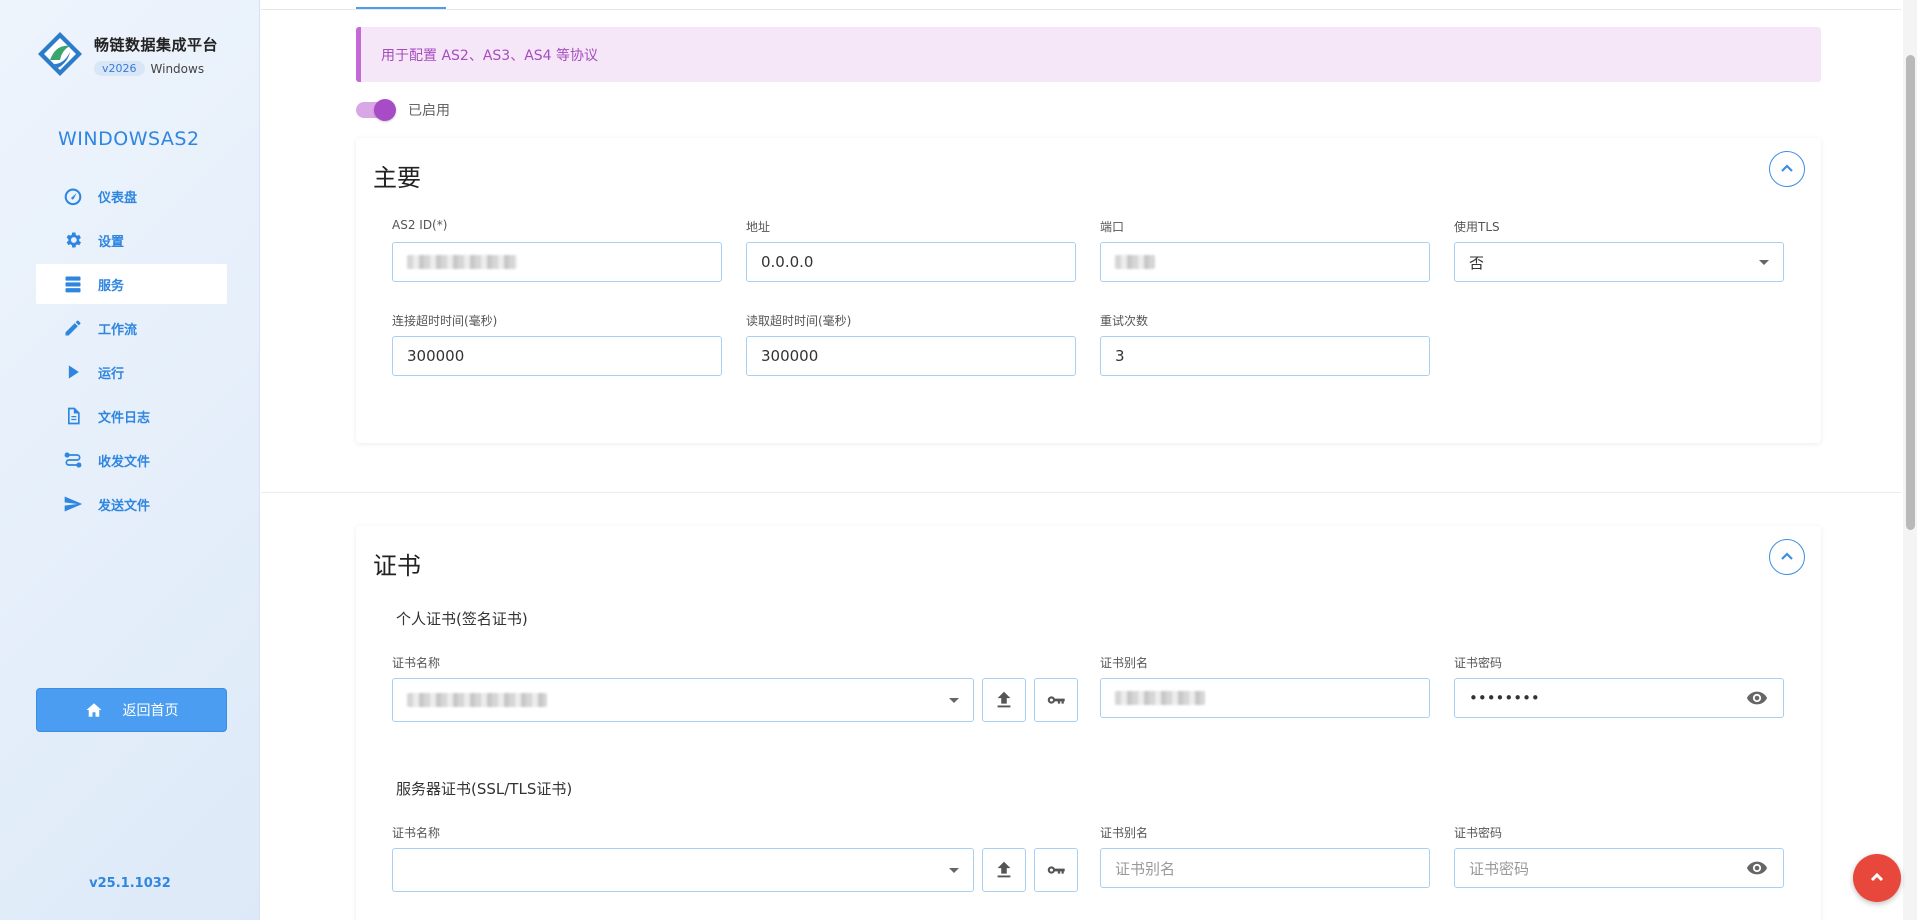  I want to click on server-icon, so click(73, 284).